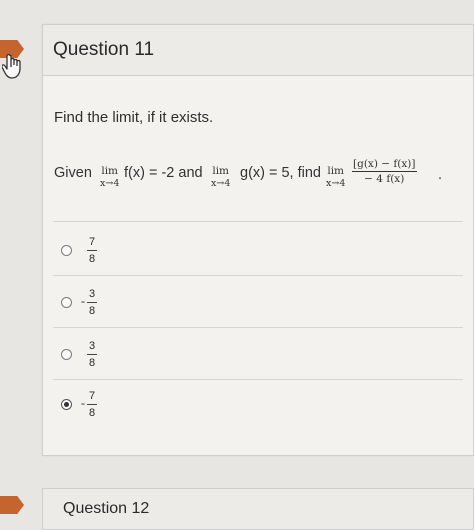  I want to click on question-title: Question 11, so click(104, 49).